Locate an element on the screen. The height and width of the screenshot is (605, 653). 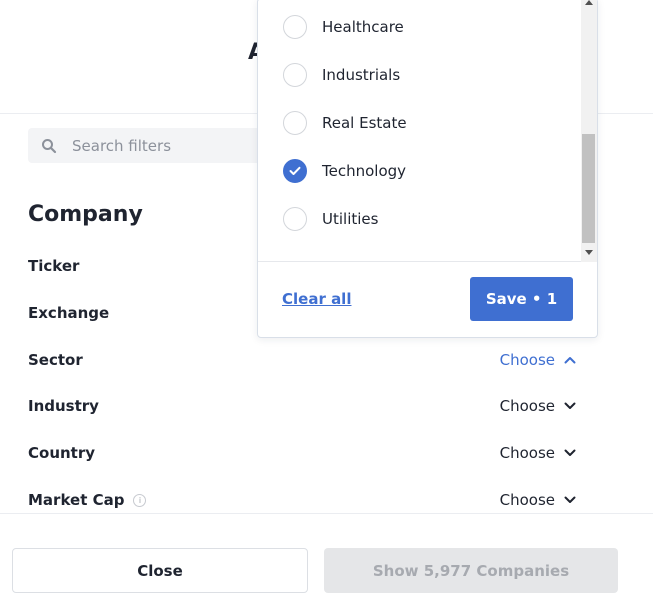
close-button: Close is located at coordinates (160, 570).